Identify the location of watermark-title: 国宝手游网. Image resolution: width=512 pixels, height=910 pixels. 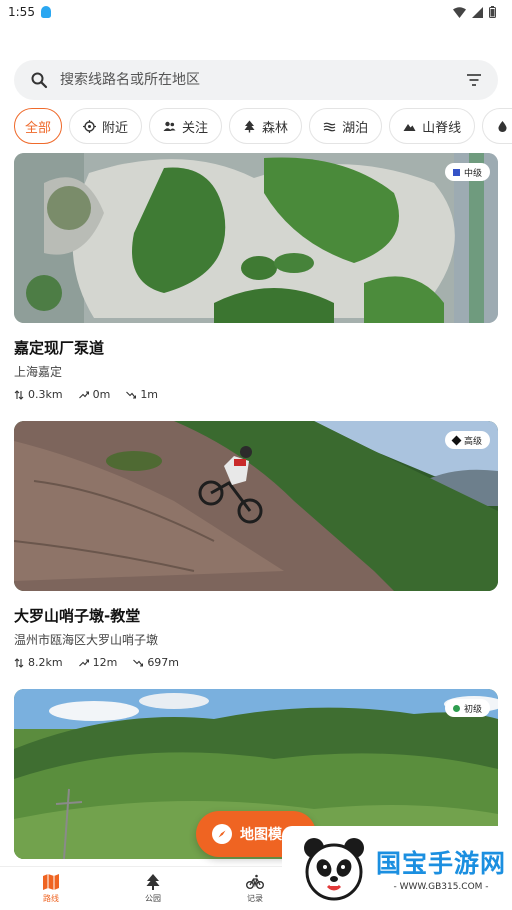
(441, 863).